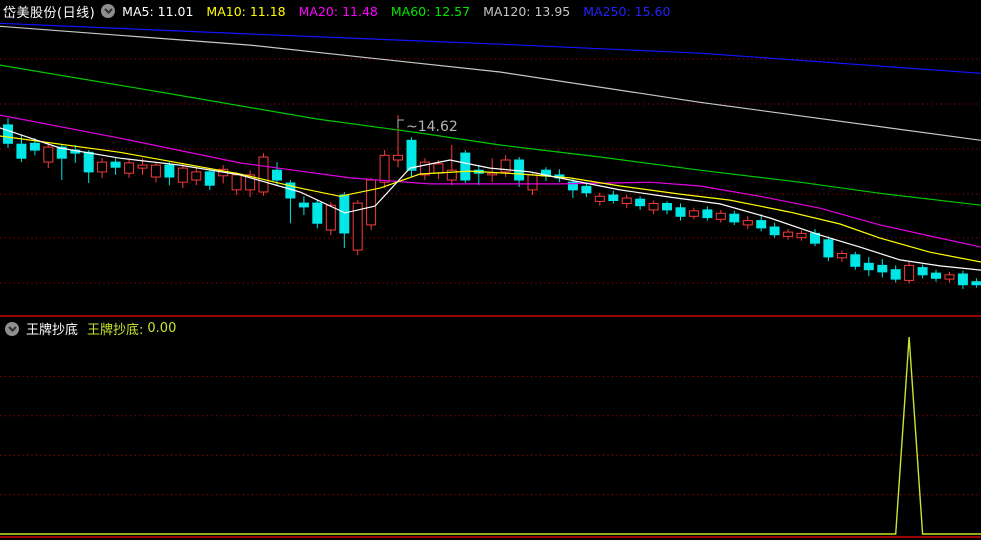  What do you see at coordinates (162, 328) in the screenshot?
I see `indicator-readout-value: 0.00` at bounding box center [162, 328].